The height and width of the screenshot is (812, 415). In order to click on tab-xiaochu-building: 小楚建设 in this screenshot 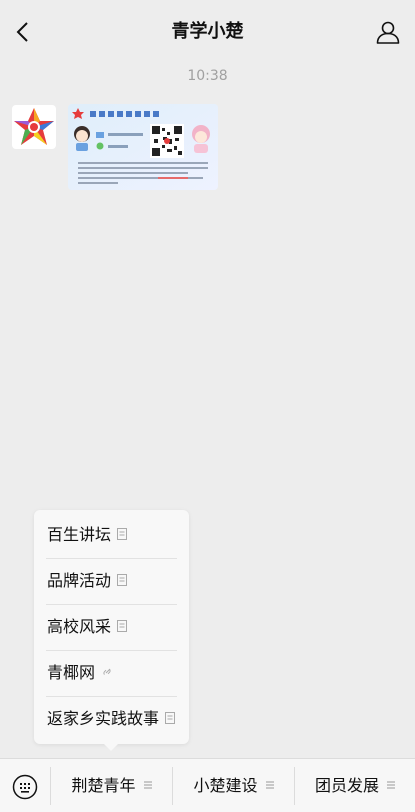, I will do `click(233, 785)`.